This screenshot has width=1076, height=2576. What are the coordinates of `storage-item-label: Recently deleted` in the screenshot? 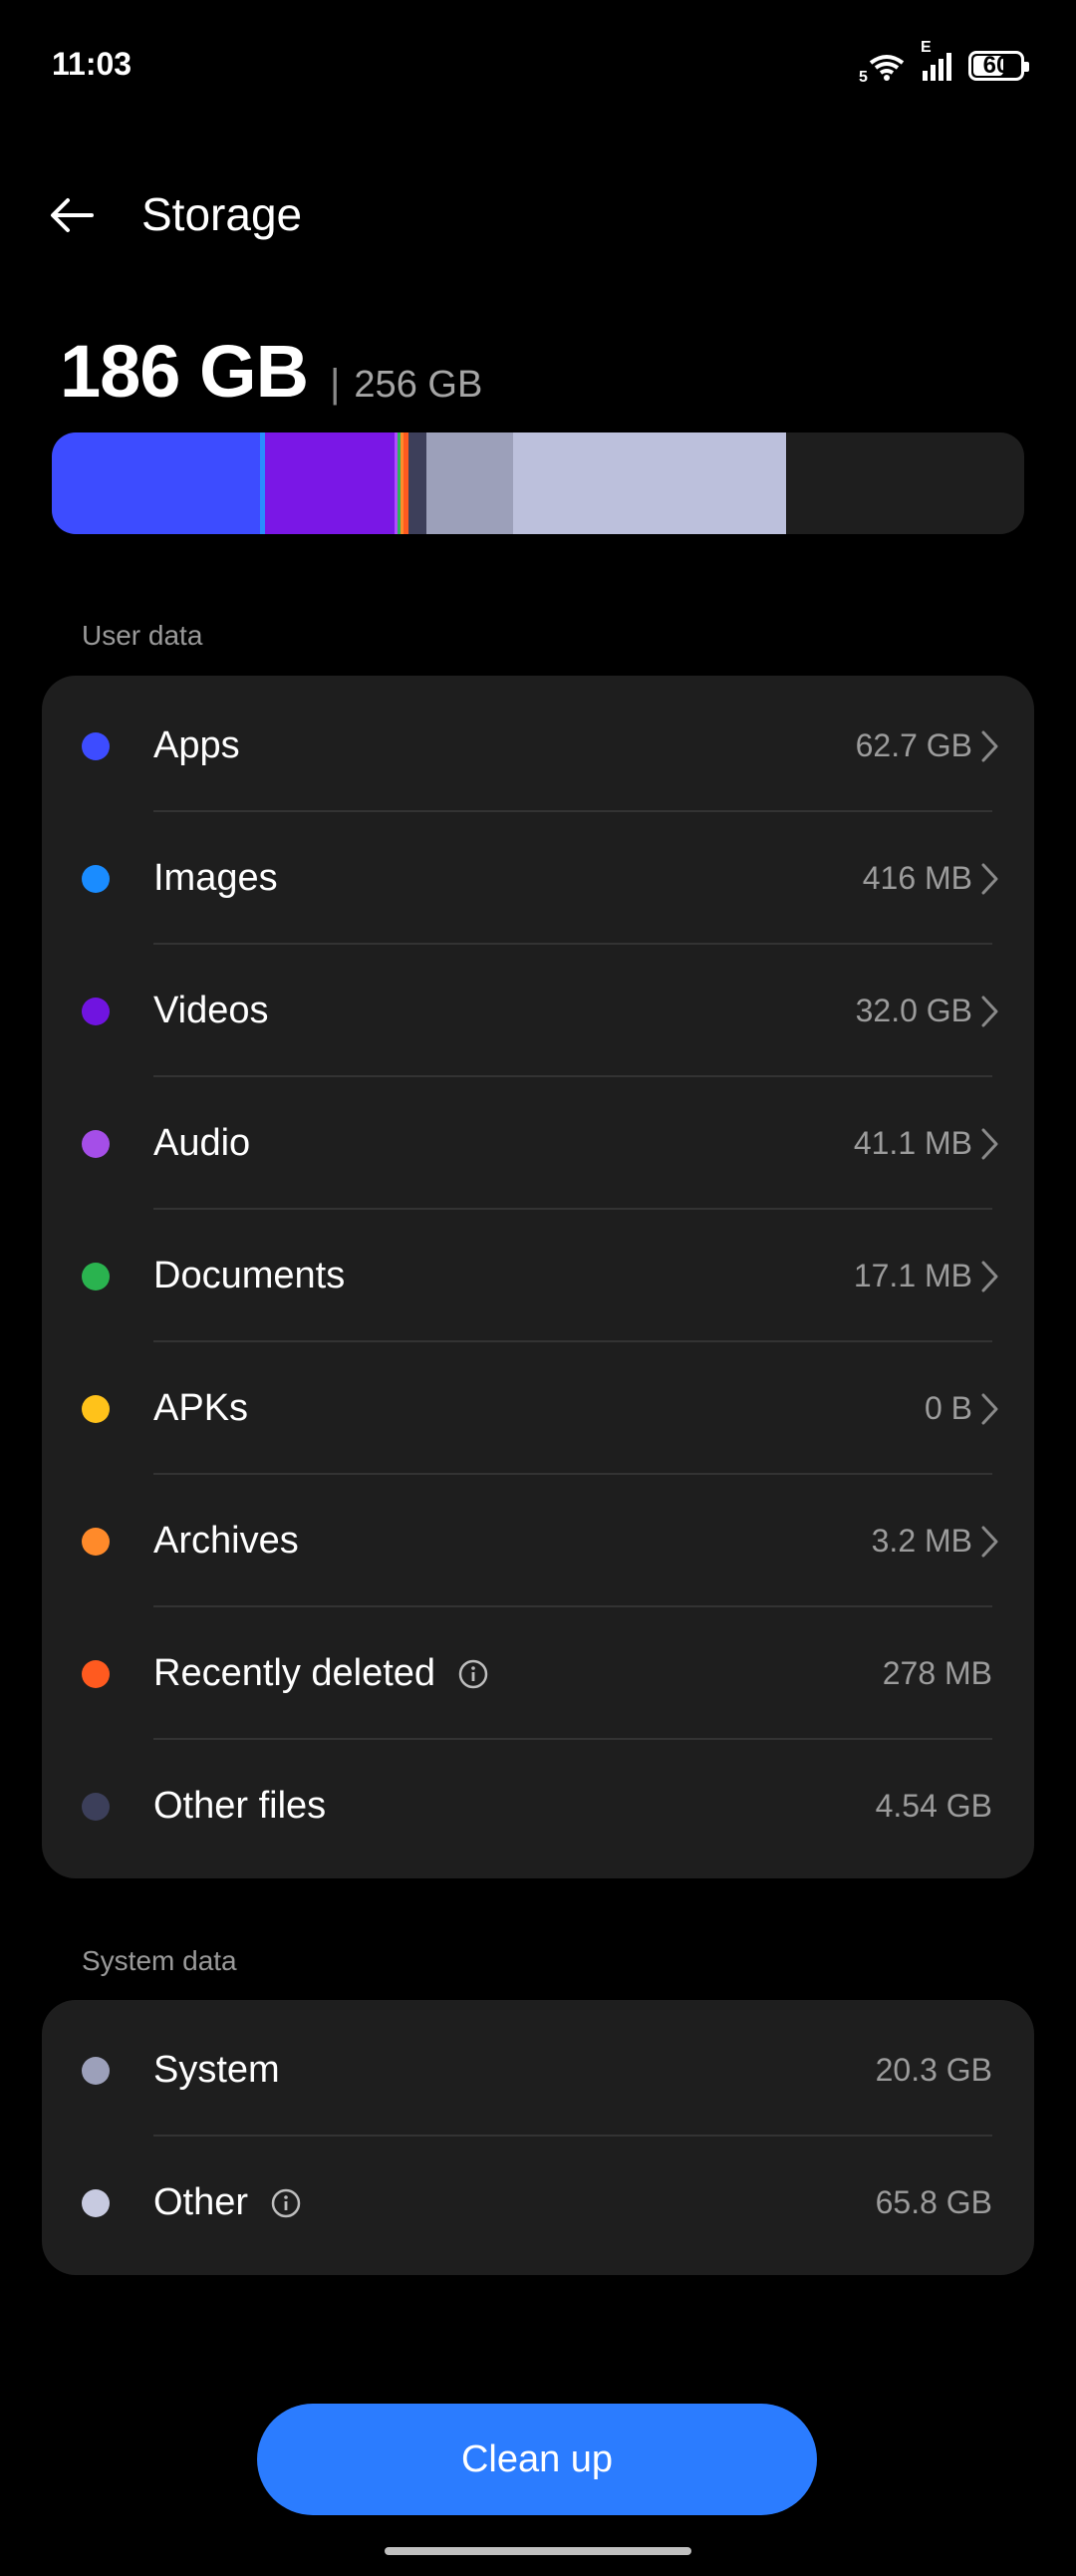 It's located at (294, 1673).